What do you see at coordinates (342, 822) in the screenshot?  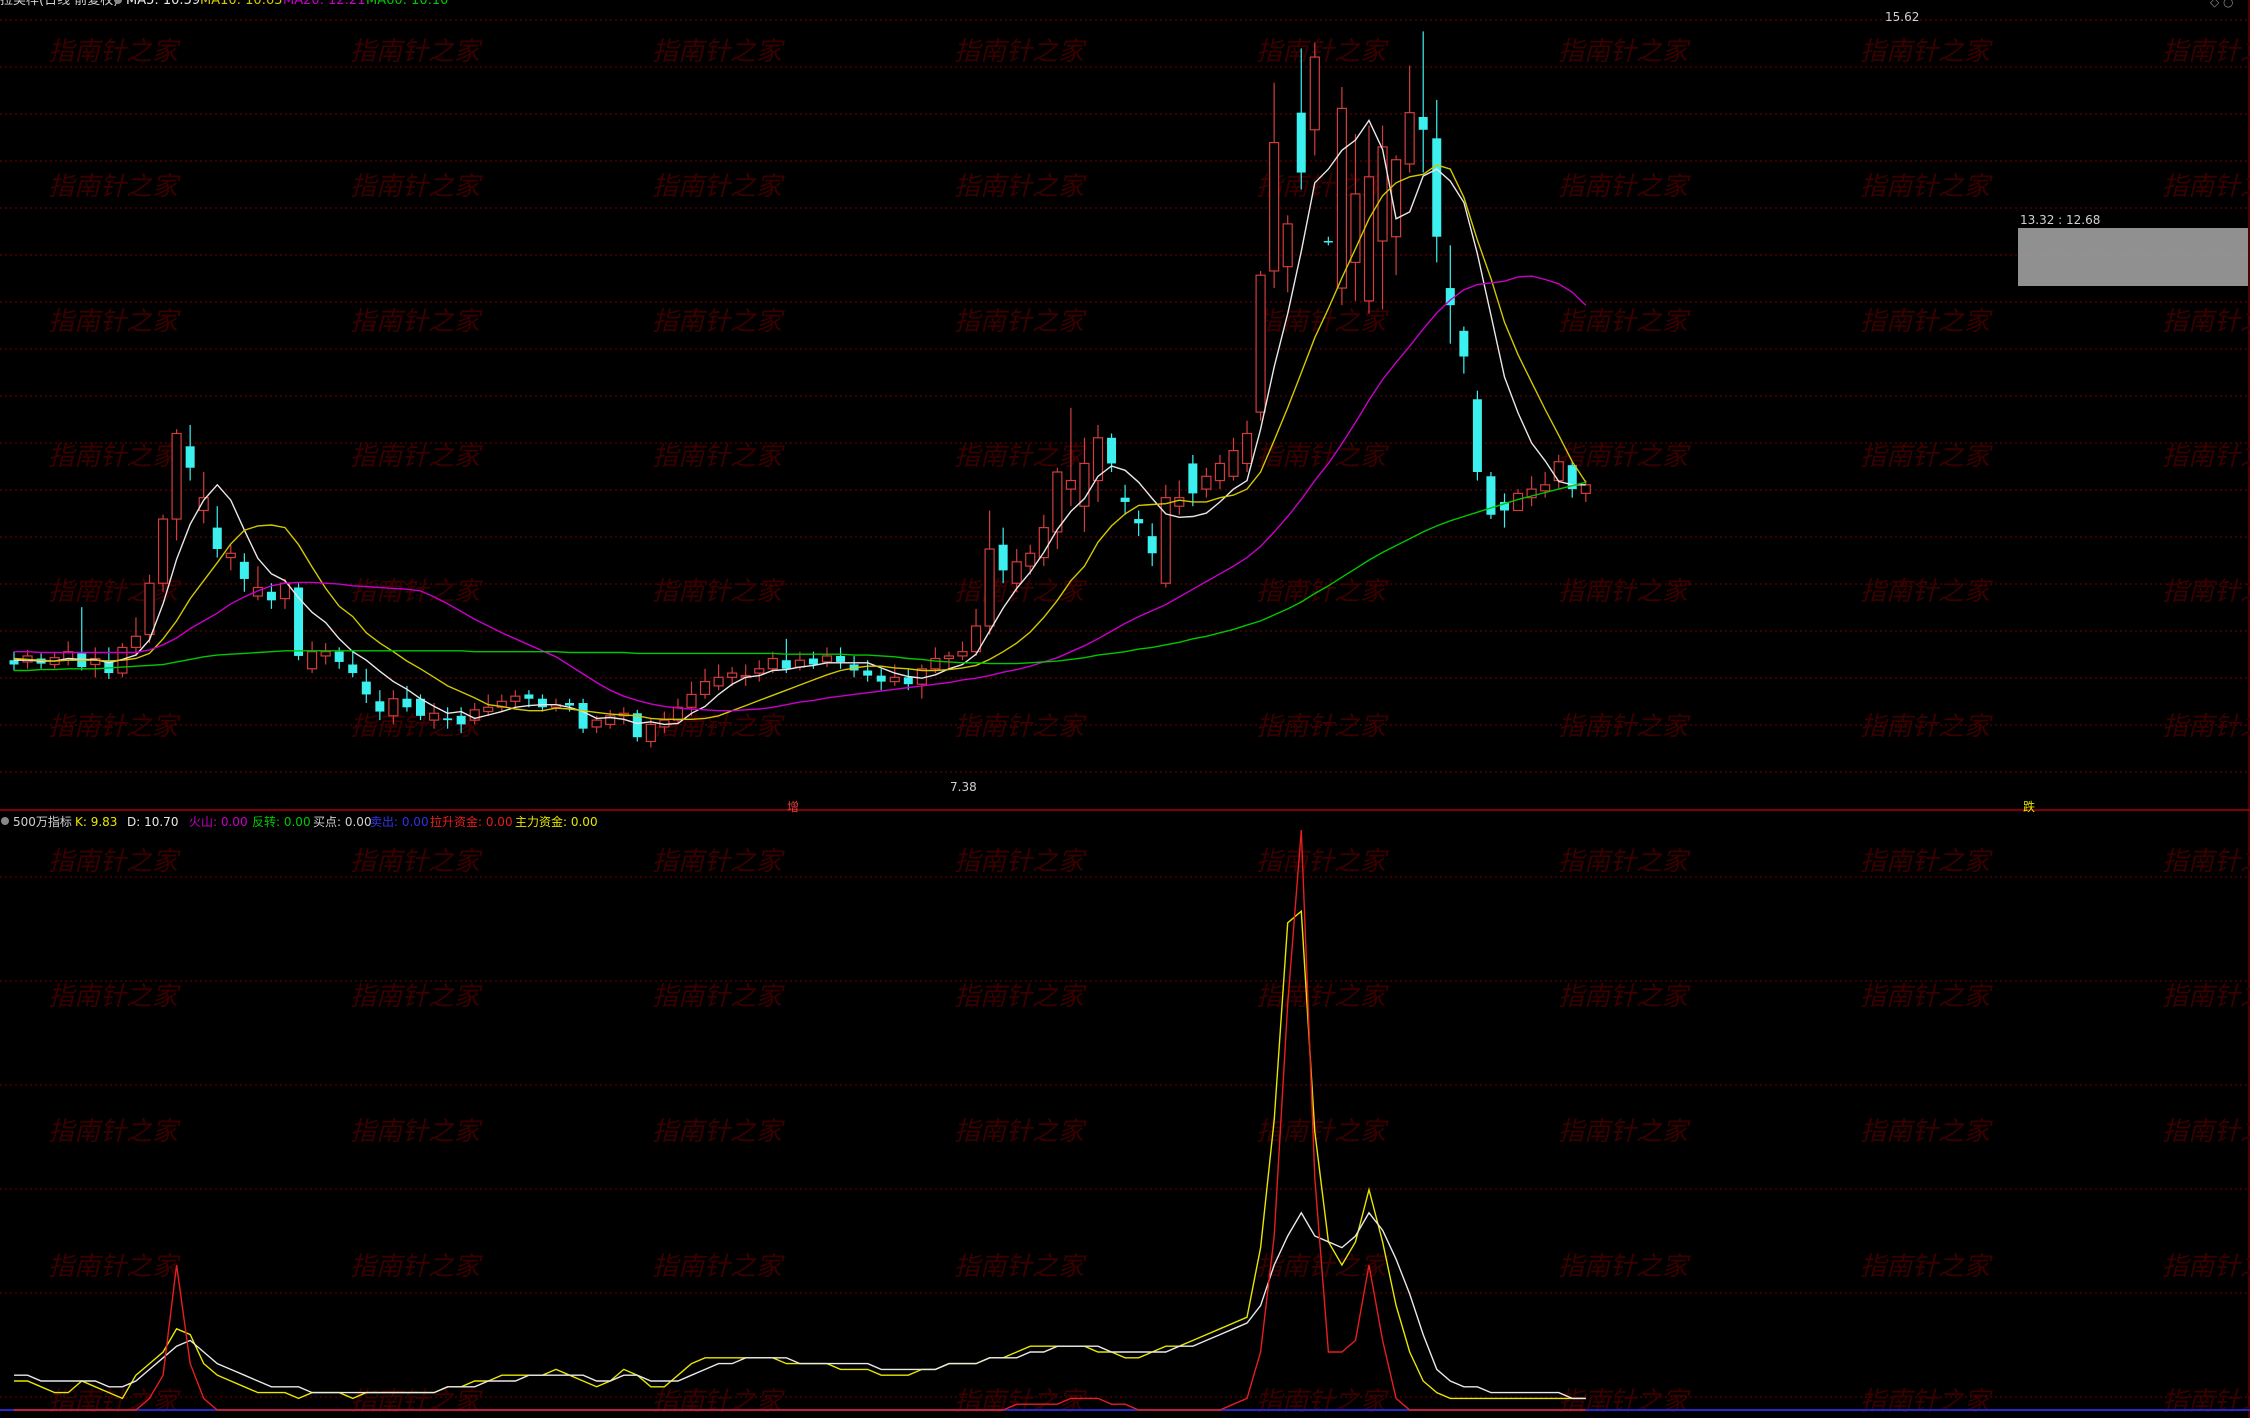 I see `indicator-maidian: 买点: 0.00` at bounding box center [342, 822].